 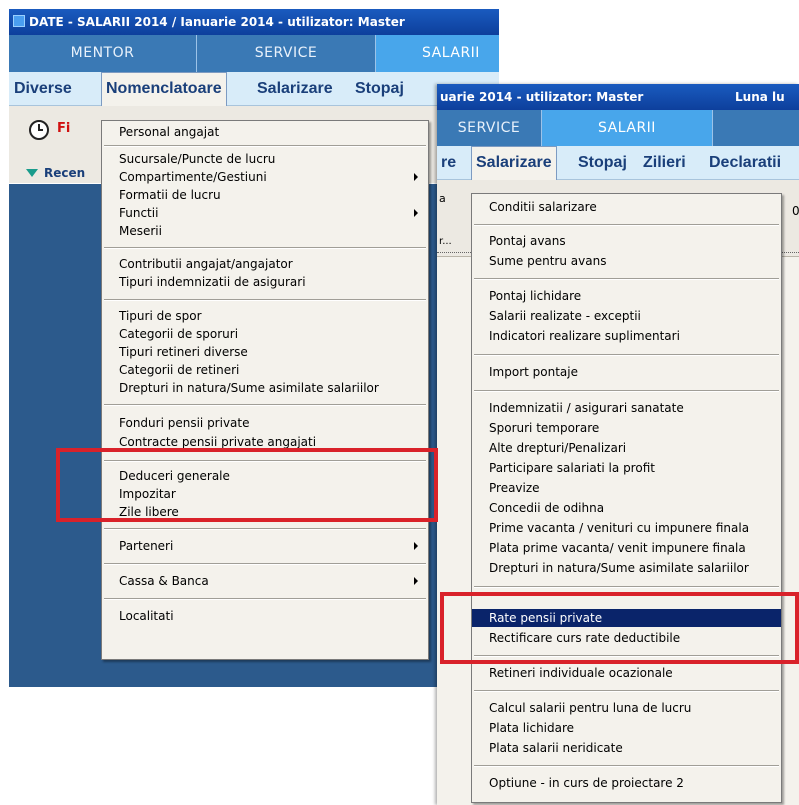 I want to click on annotation-box-rate-pensii, so click(x=619, y=628).